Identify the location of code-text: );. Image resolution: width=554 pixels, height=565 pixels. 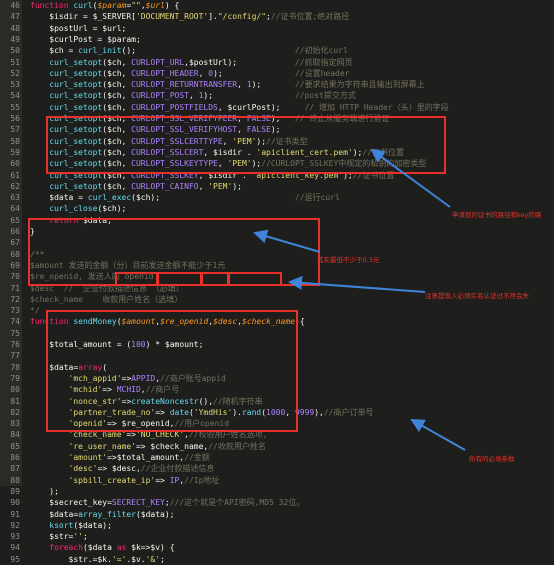
(44, 491).